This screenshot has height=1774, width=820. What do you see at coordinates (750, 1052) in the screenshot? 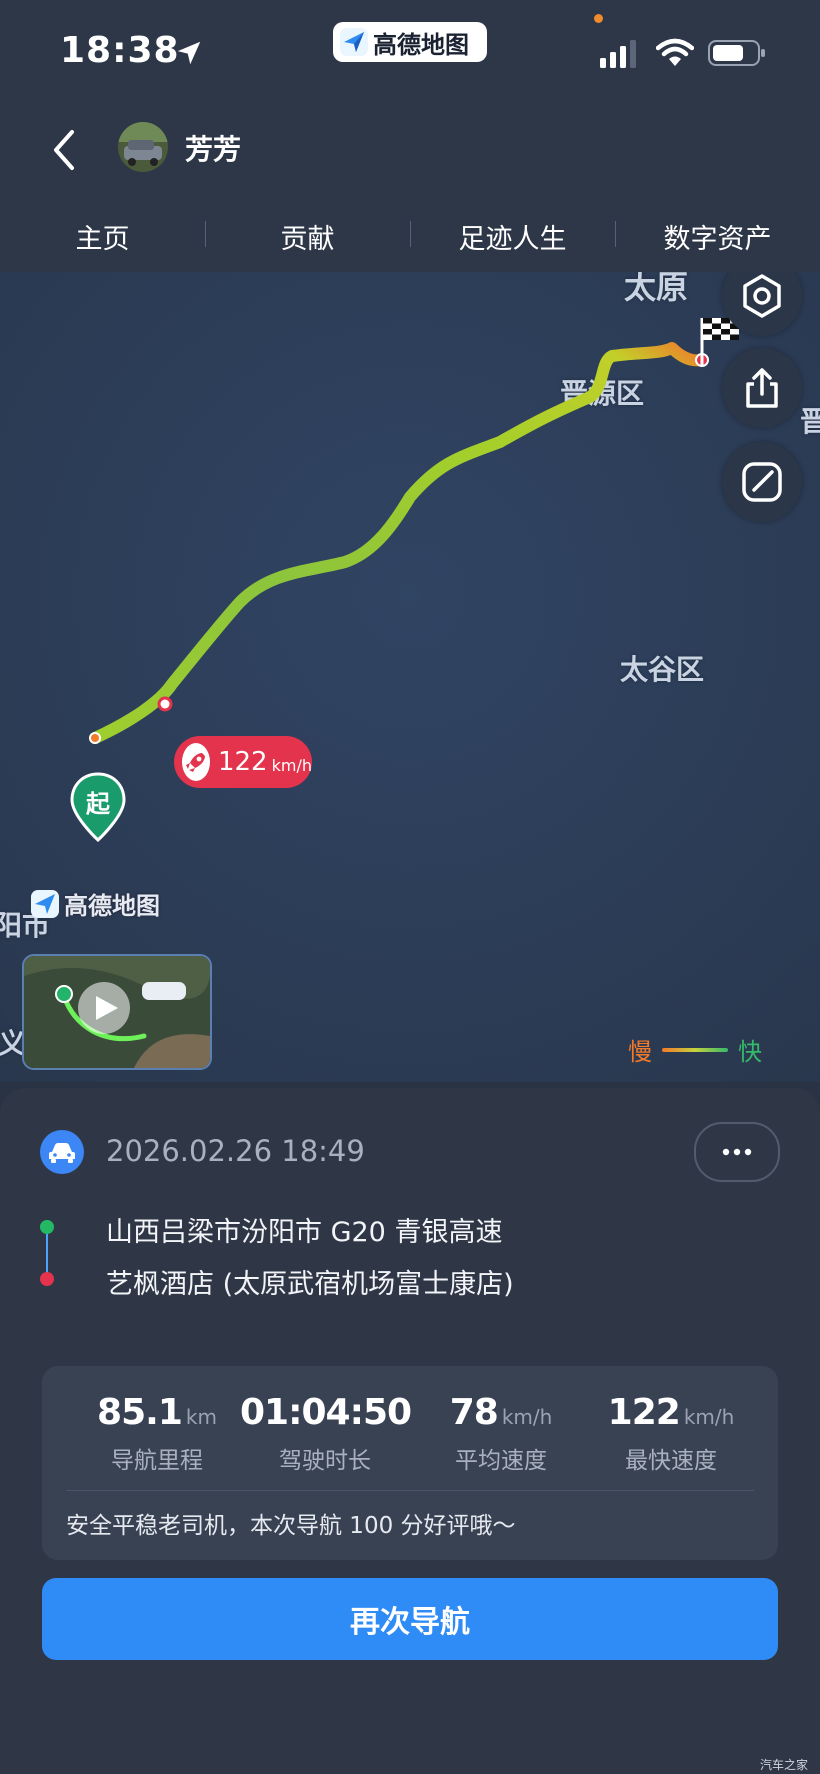
I see `legend-fast: 快` at bounding box center [750, 1052].